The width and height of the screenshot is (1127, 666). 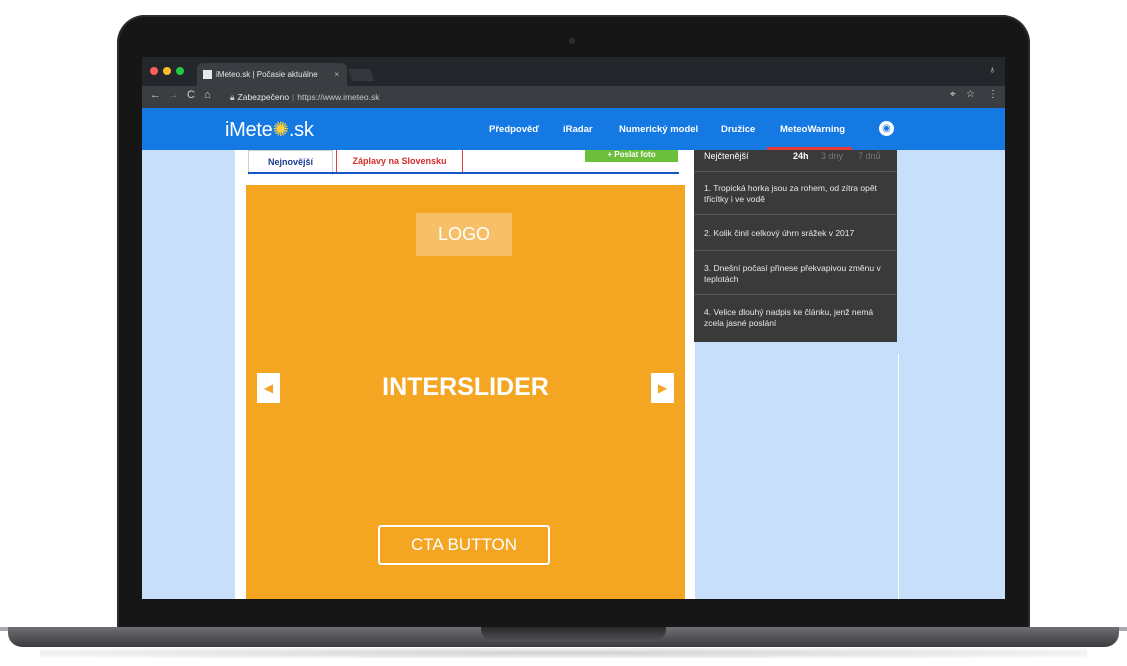 I want to click on camera-icon, so click(x=572, y=41).